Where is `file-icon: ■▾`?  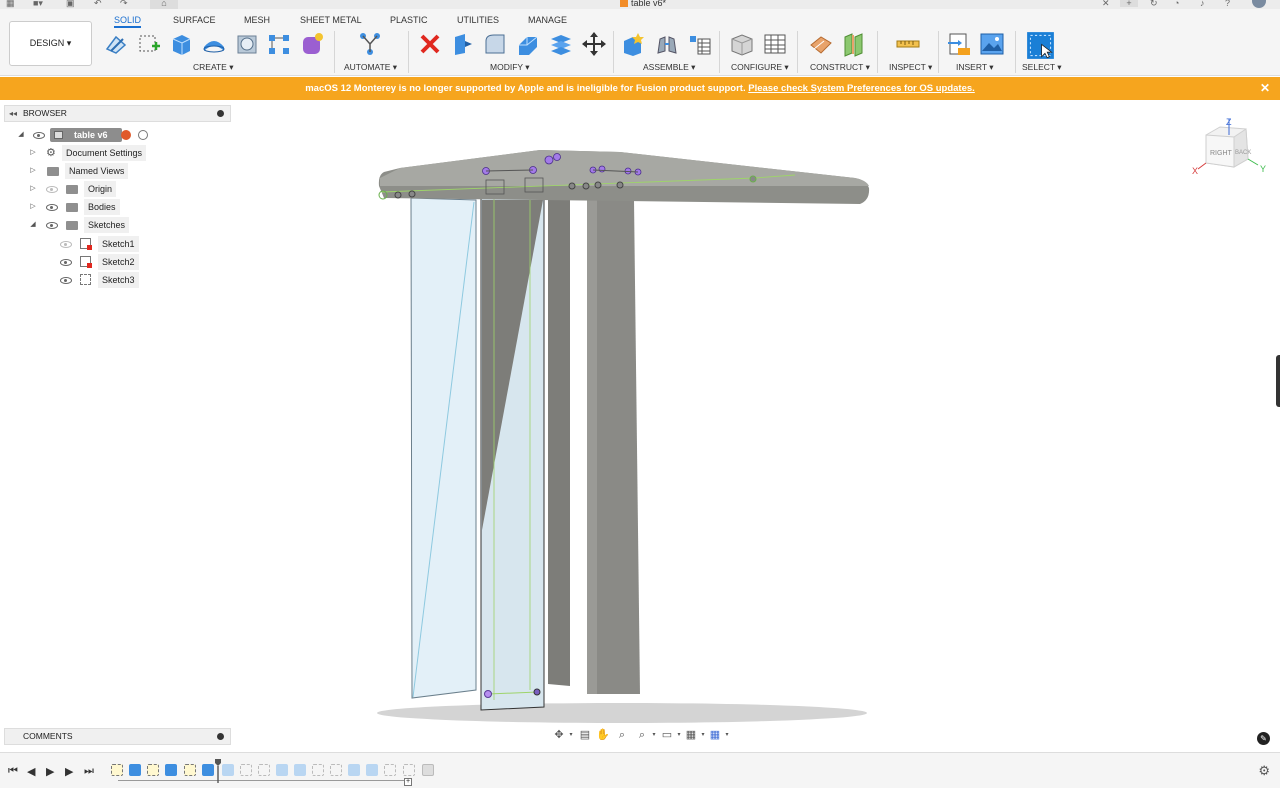
file-icon: ■▾ is located at coordinates (38, 4).